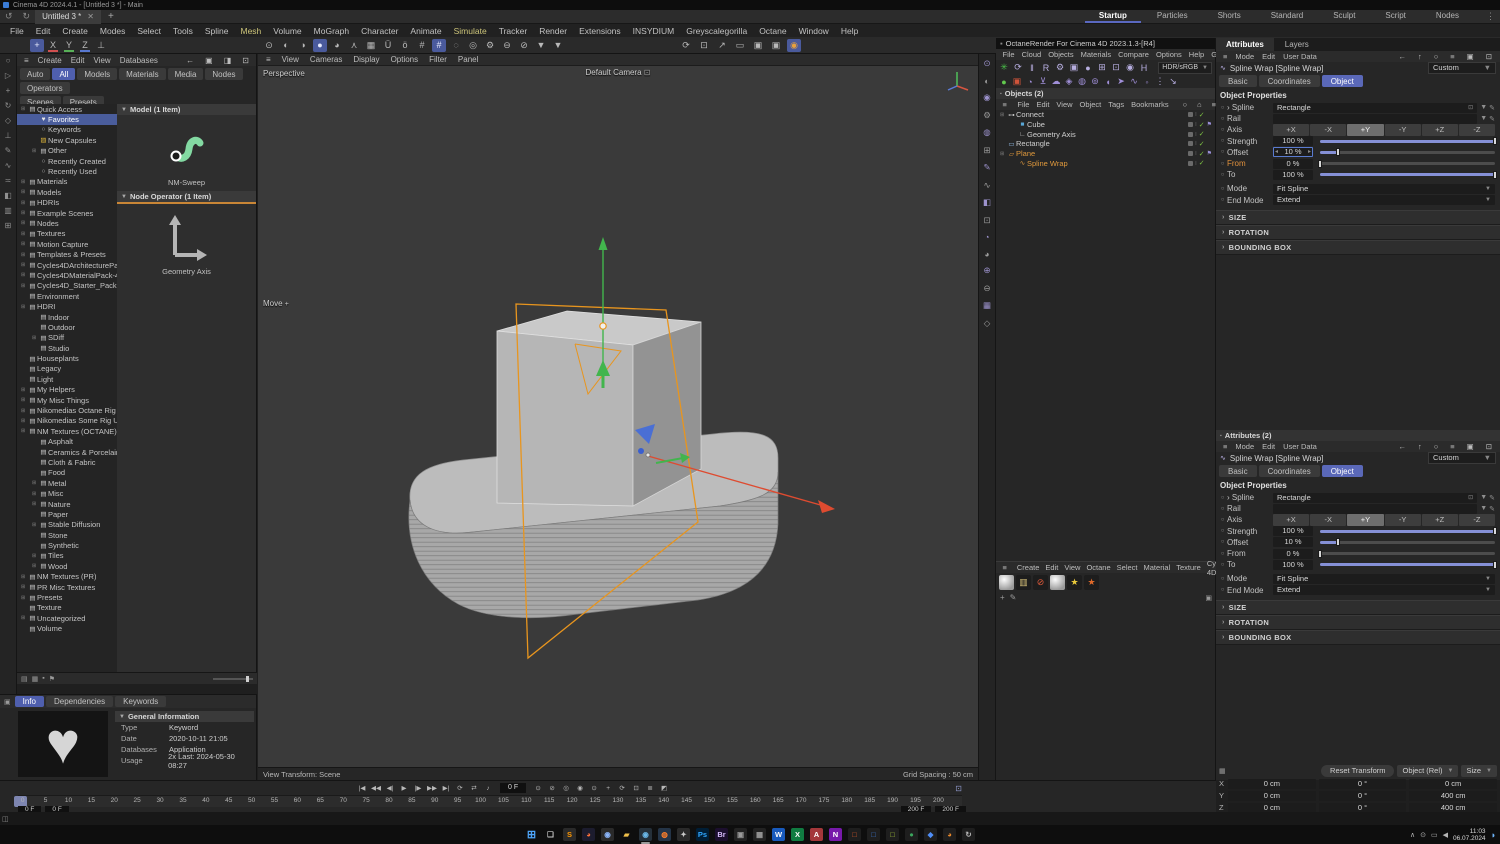  What do you see at coordinates (67, 358) in the screenshot?
I see `tree-item: ⊞▤Houseplants` at bounding box center [67, 358].